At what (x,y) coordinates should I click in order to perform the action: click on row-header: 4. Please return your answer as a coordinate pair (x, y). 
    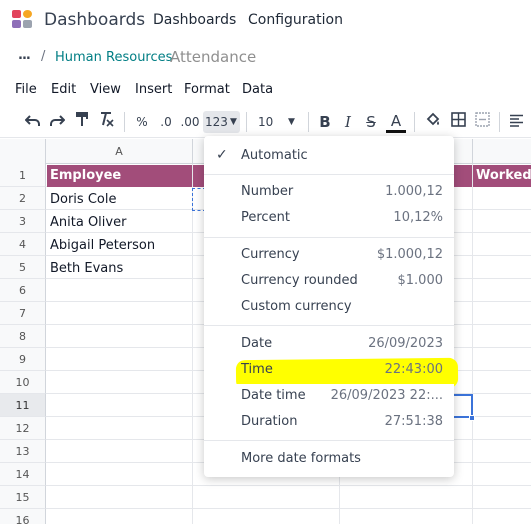
    Looking at the image, I should click on (23, 244).